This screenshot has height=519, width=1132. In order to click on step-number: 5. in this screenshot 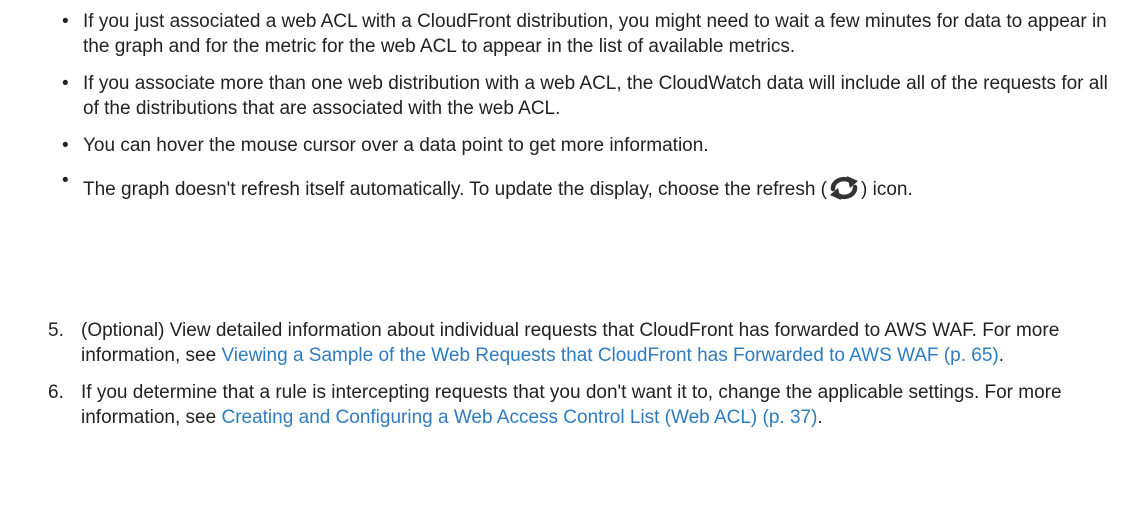, I will do `click(56, 330)`.